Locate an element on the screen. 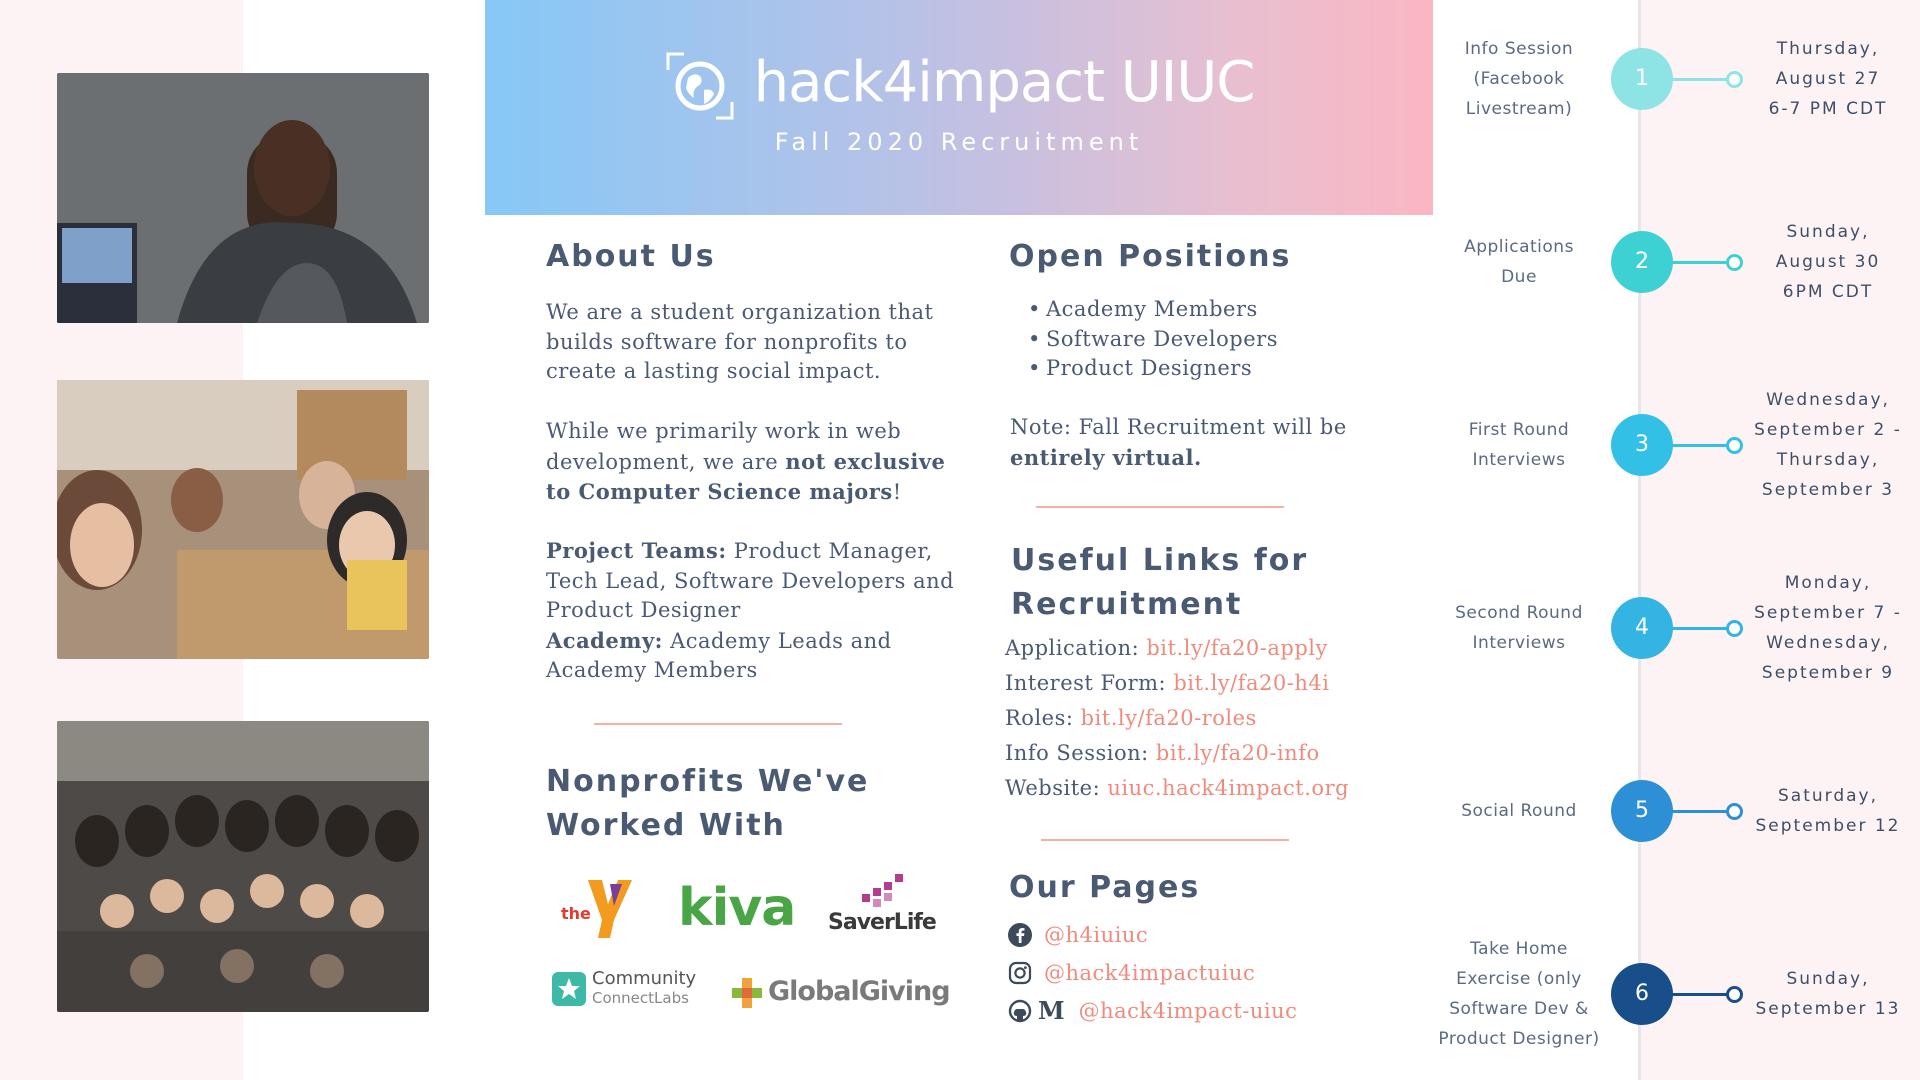 Image resolution: width=1920 pixels, height=1080 pixels. timeline-event-label: Social Round is located at coordinates (1519, 811).